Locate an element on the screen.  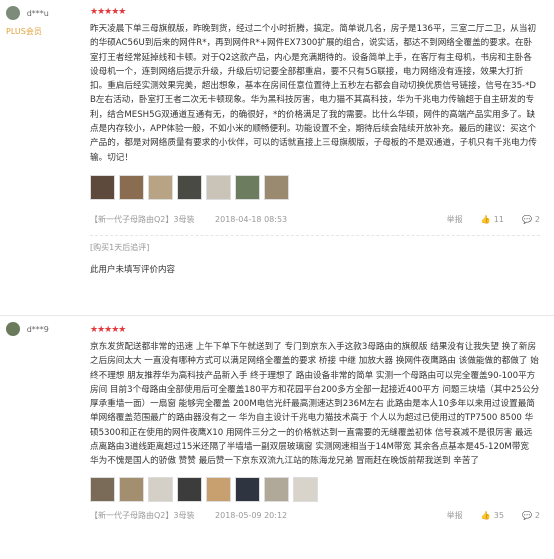
plus-member-badge: PLUS会员 is located at coordinates (24, 31).